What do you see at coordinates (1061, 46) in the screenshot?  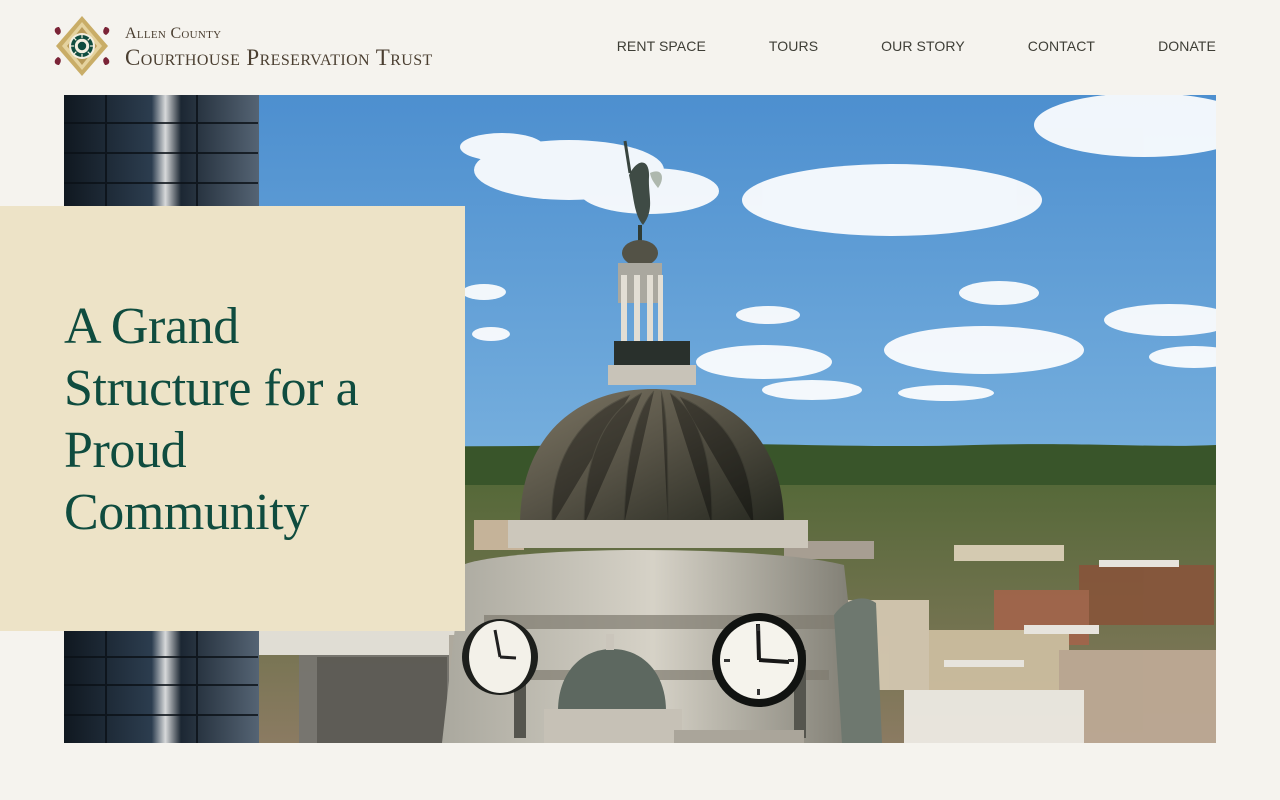 I see `nav-contact: Contact` at bounding box center [1061, 46].